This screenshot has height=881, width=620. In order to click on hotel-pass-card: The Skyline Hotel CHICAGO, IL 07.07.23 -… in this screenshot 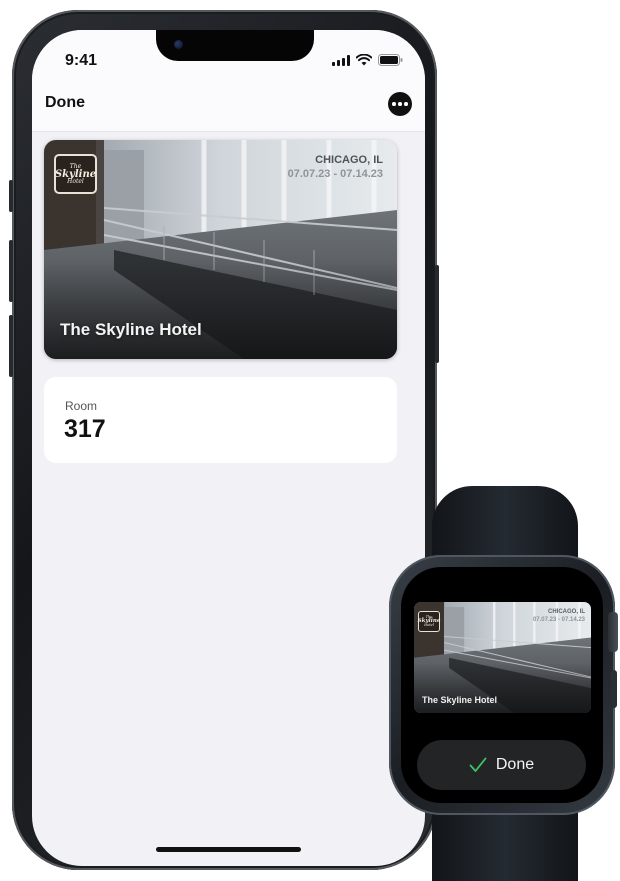, I will do `click(220, 249)`.